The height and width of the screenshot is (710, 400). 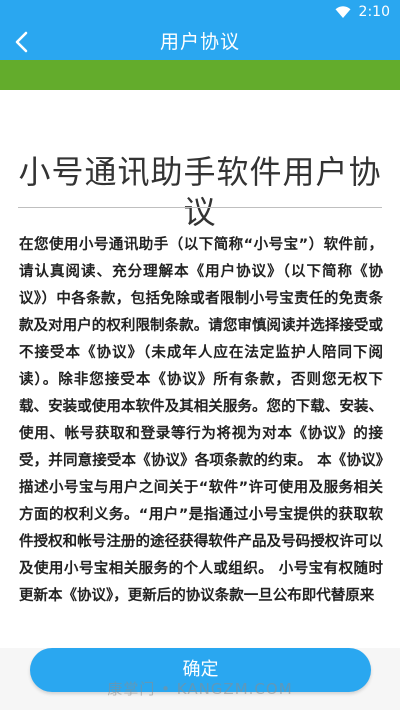 I want to click on page-title: 用户协议, so click(x=199, y=42).